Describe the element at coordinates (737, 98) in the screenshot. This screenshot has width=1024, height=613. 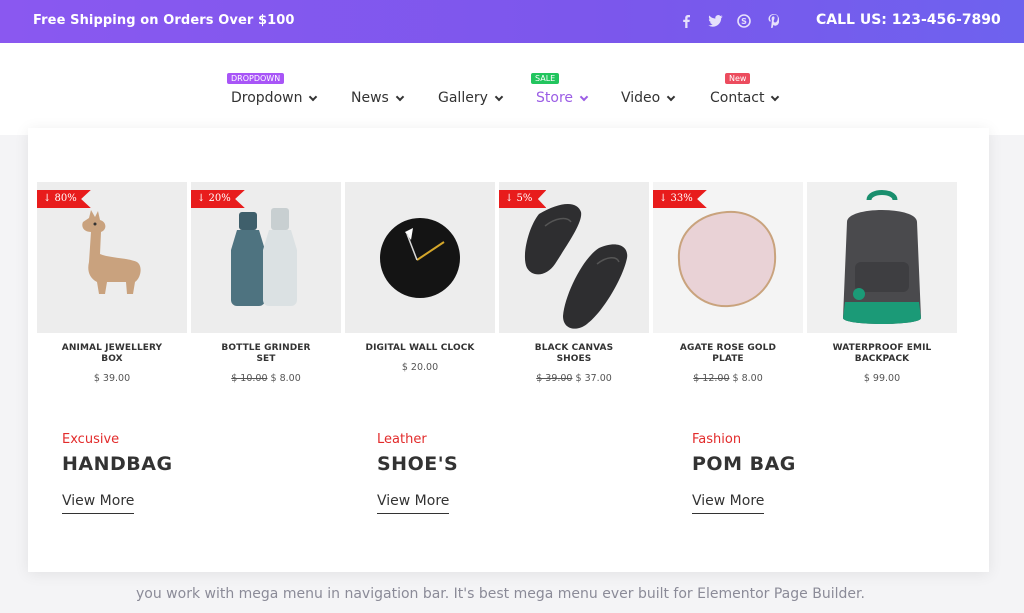
I see `nav-item-label: Contact` at that location.